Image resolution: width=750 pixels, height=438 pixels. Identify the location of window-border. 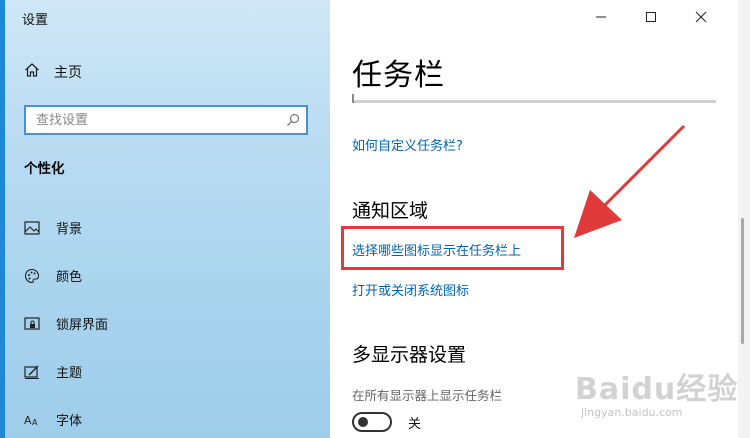
(2, 219).